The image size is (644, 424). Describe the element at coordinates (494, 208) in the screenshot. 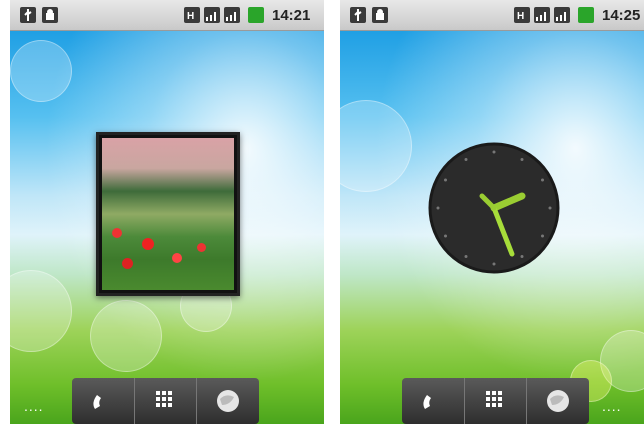

I see `analog-clock-widget` at that location.